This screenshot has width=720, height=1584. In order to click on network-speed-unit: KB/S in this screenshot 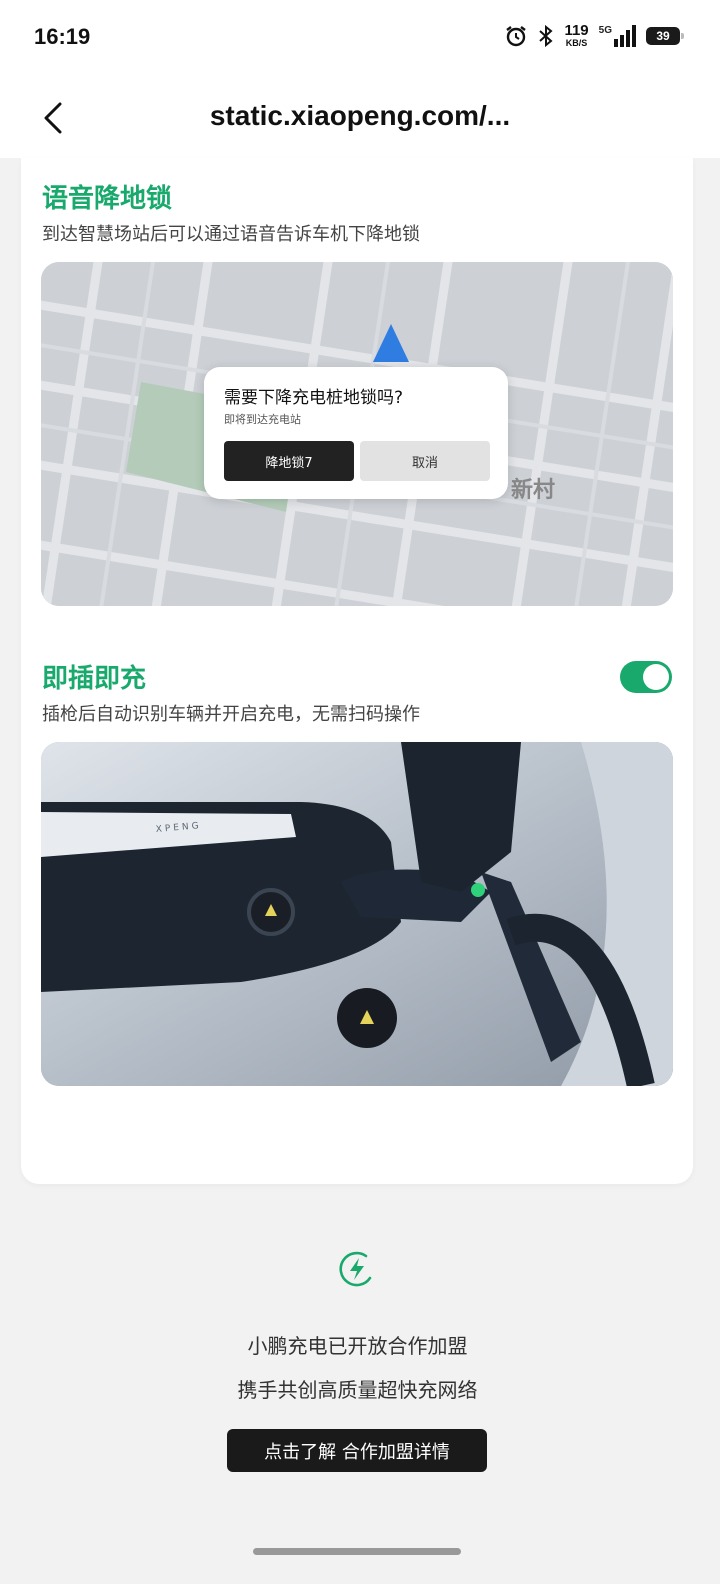, I will do `click(576, 43)`.